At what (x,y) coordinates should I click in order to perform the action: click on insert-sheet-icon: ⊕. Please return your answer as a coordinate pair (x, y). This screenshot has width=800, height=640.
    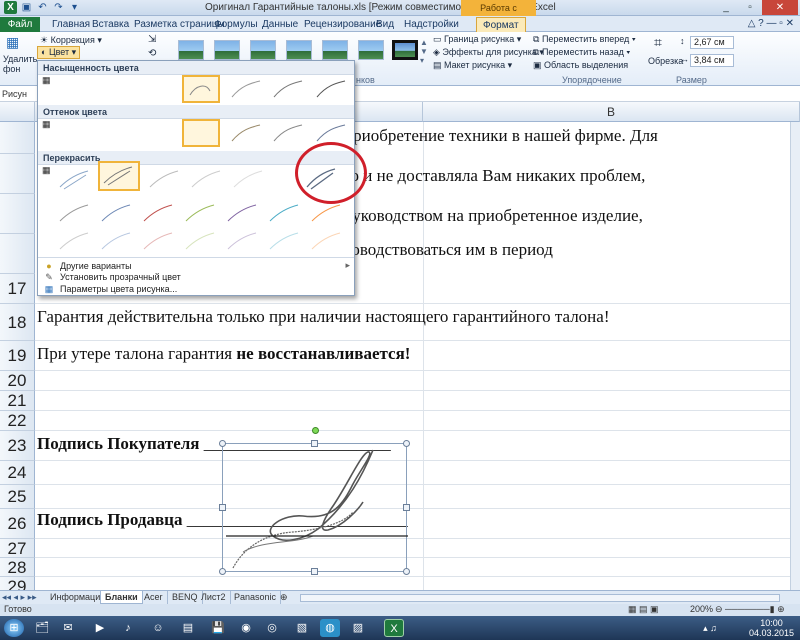
    Looking at the image, I should click on (284, 597).